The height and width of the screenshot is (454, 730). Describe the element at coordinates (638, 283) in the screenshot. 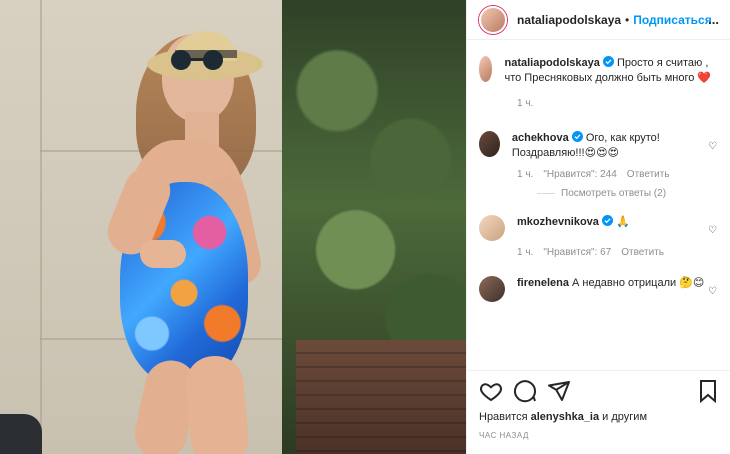

I see `comment-body: А недавно отрицали 🤔😊` at that location.